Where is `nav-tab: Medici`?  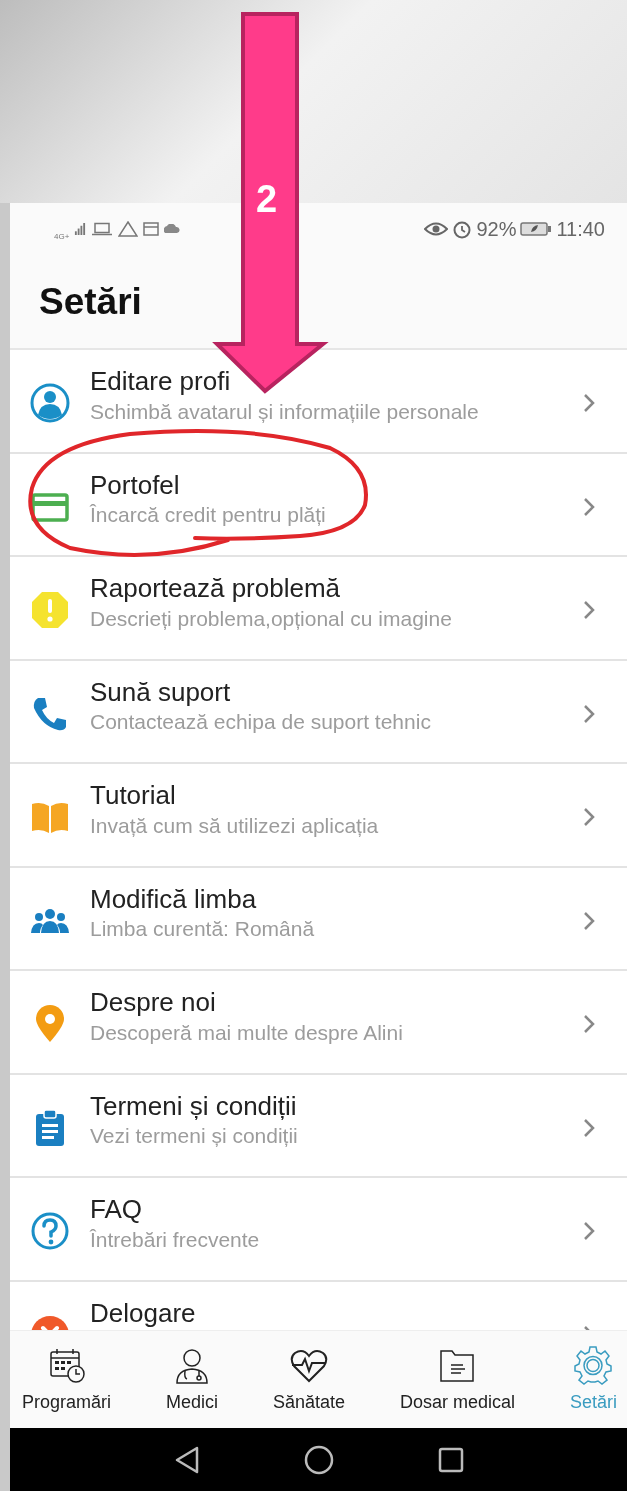
nav-tab: Medici is located at coordinates (192, 1379).